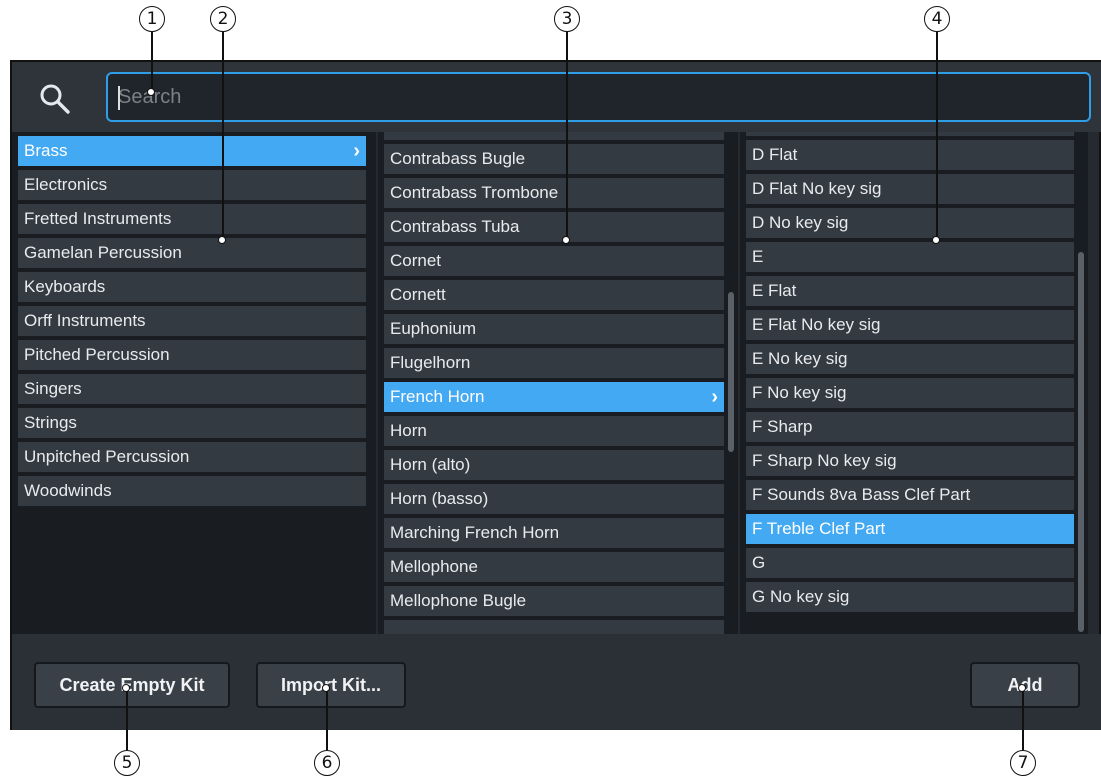 The width and height of the screenshot is (1101, 780). Describe the element at coordinates (910, 563) in the screenshot. I see `variant-item: G` at that location.